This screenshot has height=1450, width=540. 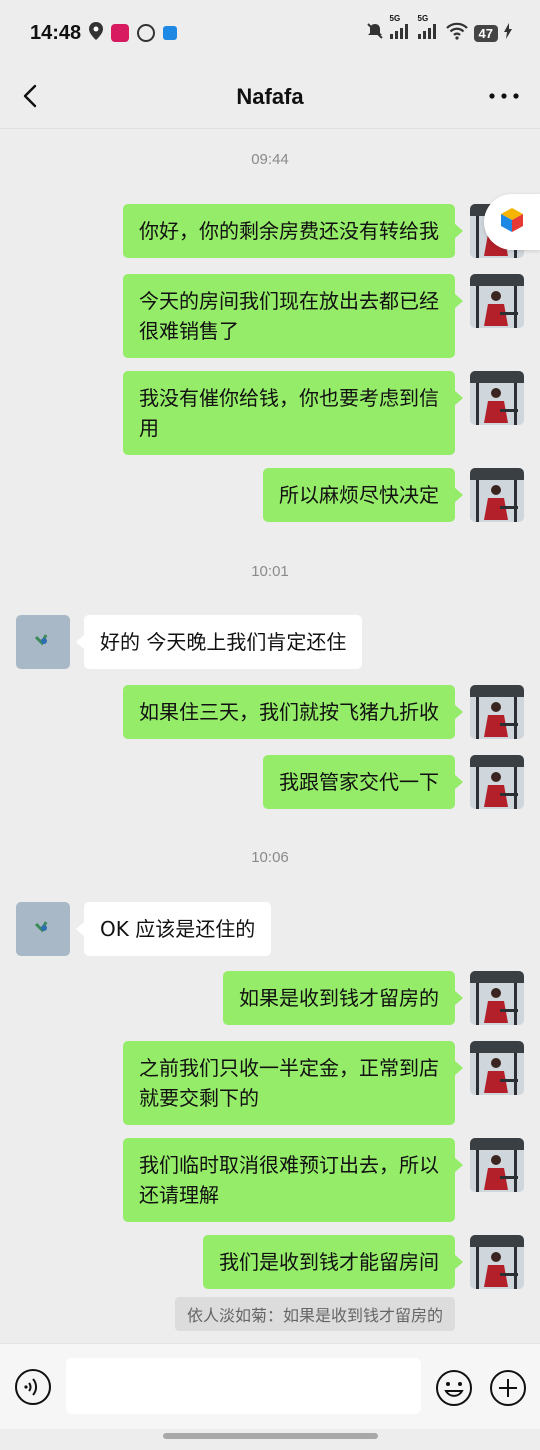 What do you see at coordinates (270, 159) in the screenshot?
I see `timestamp: 09:44` at bounding box center [270, 159].